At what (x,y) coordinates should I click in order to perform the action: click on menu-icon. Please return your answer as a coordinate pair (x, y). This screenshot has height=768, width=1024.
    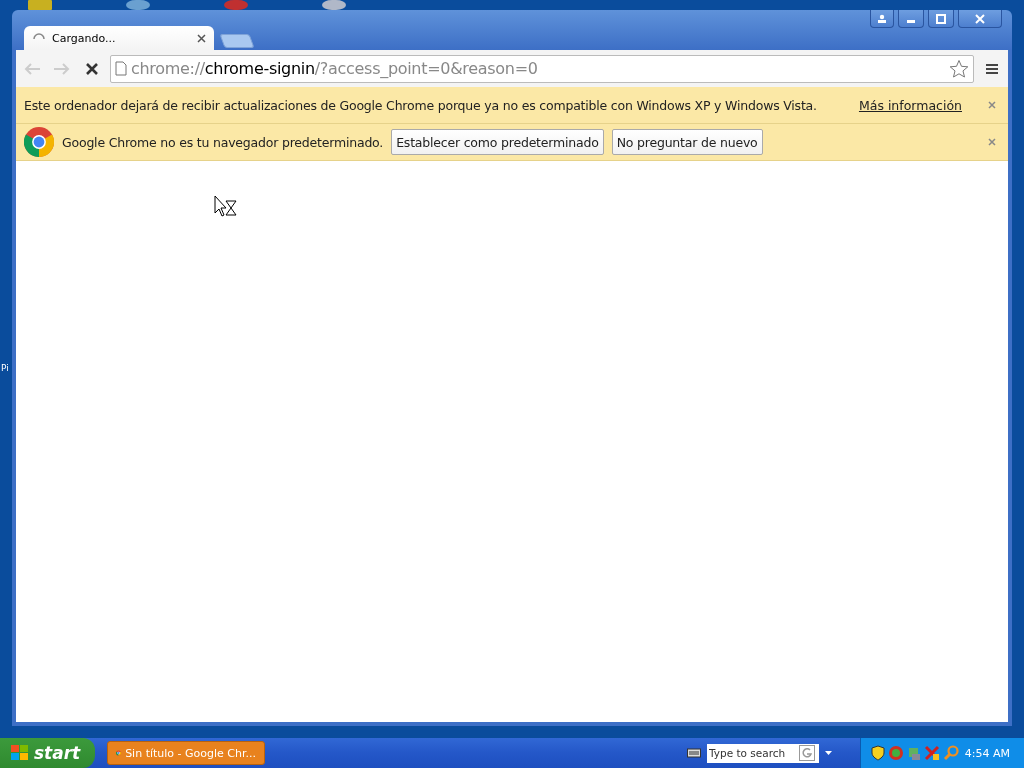
    Looking at the image, I should click on (992, 68).